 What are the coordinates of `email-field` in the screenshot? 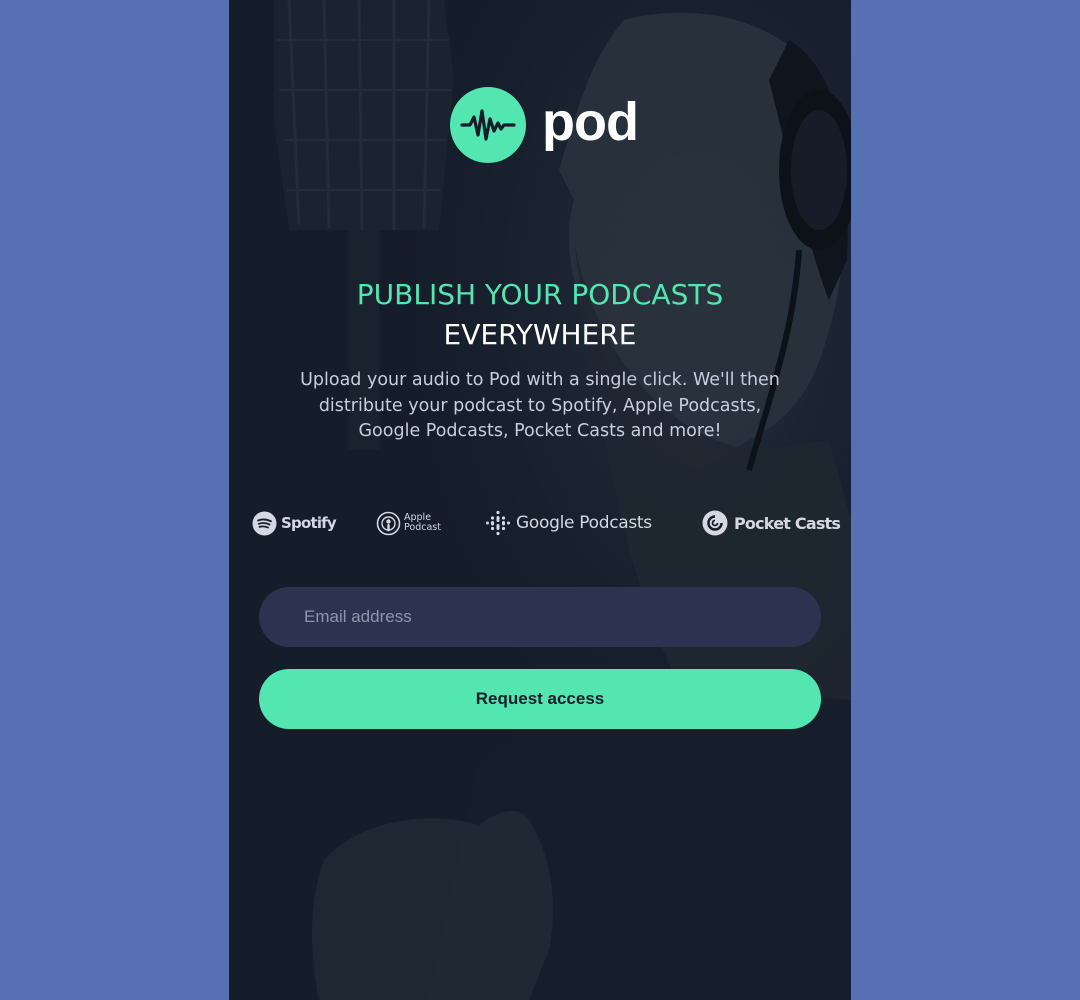 It's located at (540, 617).